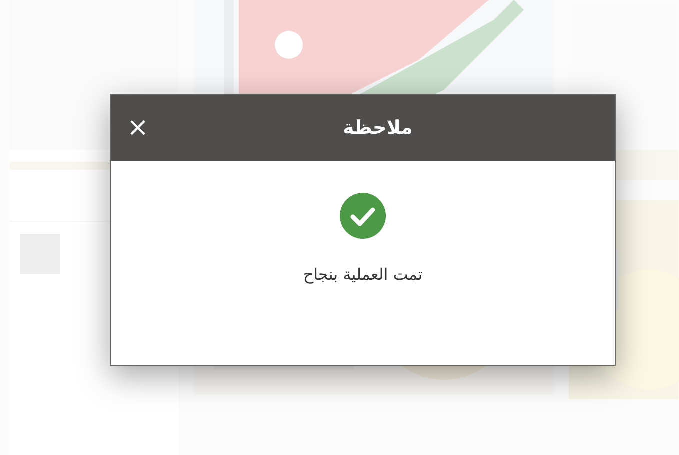 This screenshot has width=679, height=455. What do you see at coordinates (363, 275) in the screenshot?
I see `success-message: تمت العملية بنجاح` at bounding box center [363, 275].